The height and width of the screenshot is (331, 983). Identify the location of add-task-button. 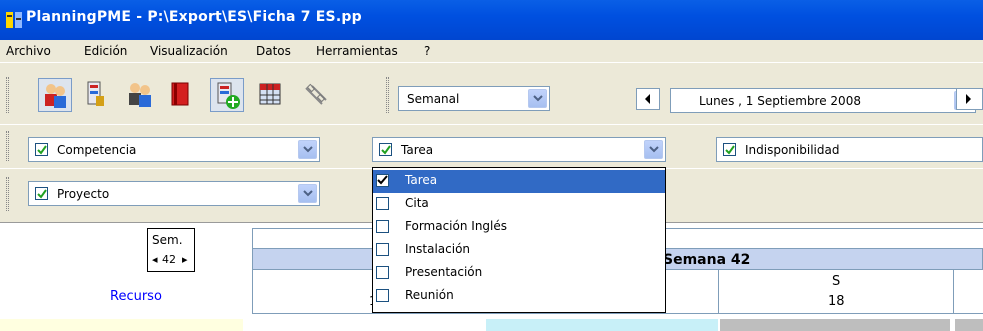
(227, 95).